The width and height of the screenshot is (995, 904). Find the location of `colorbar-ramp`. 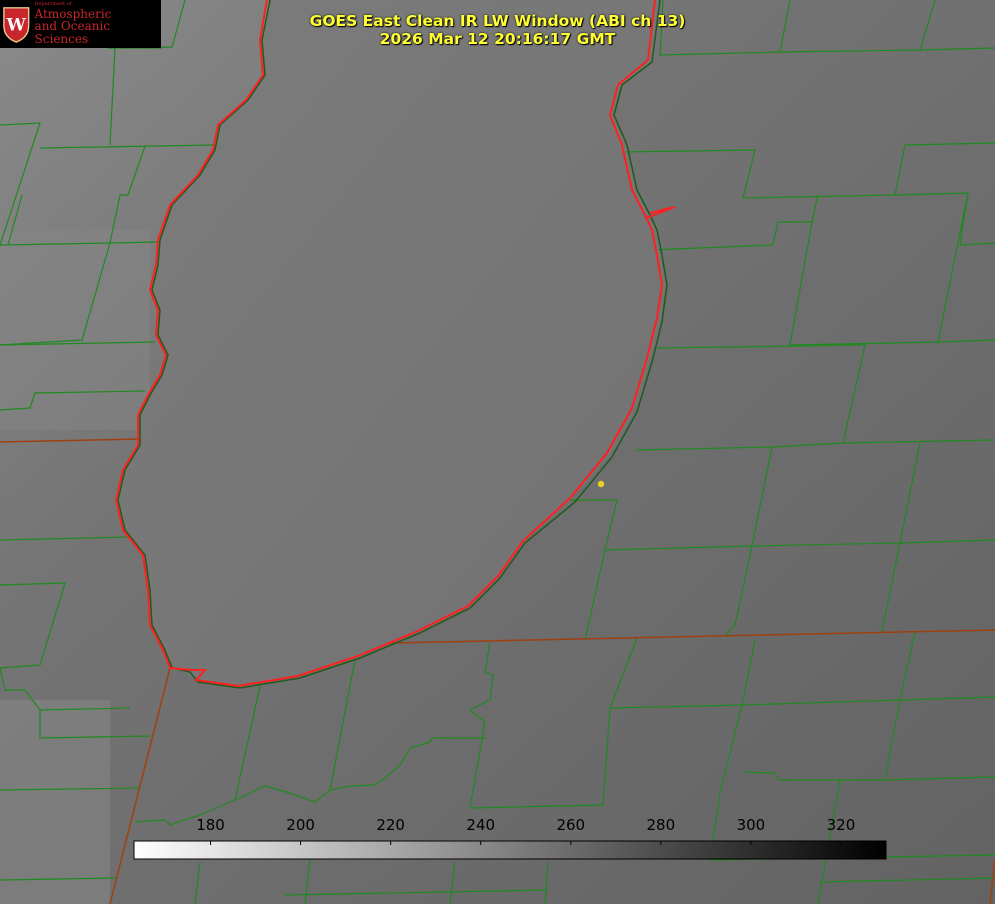

colorbar-ramp is located at coordinates (510, 850).